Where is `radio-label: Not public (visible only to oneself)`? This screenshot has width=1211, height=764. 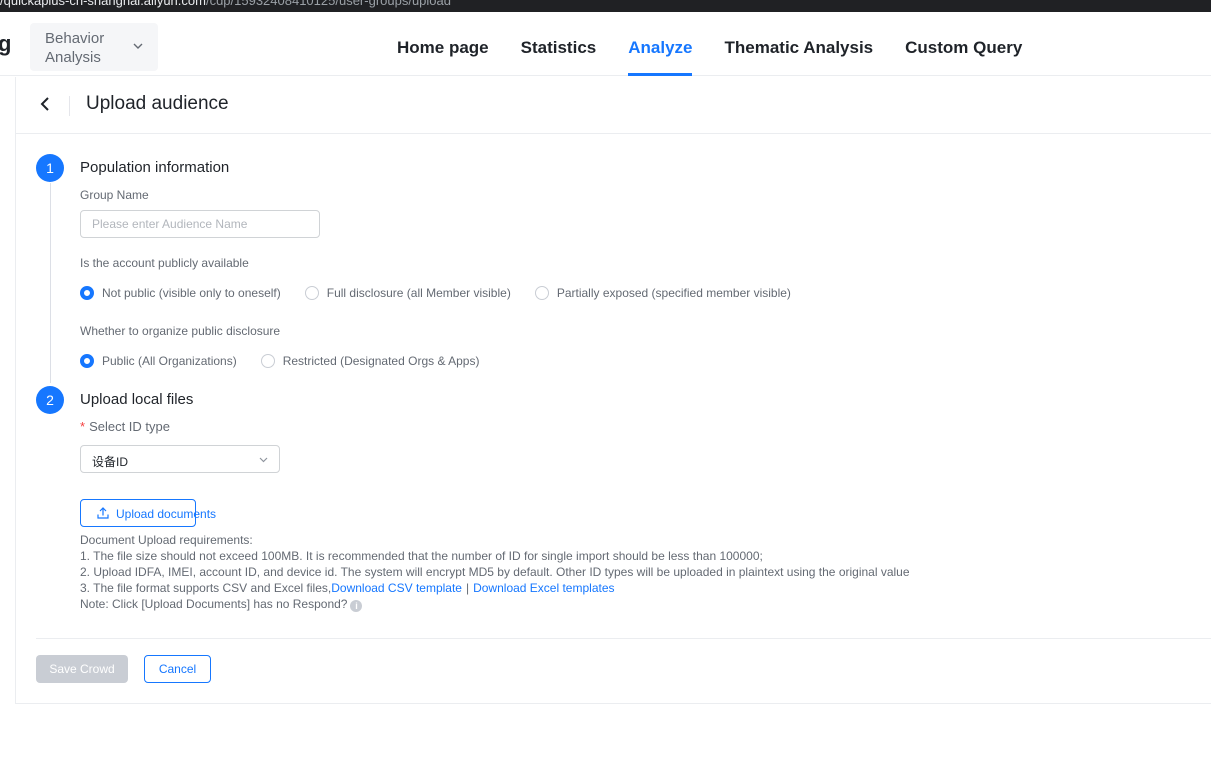
radio-label: Not public (visible only to oneself) is located at coordinates (191, 293).